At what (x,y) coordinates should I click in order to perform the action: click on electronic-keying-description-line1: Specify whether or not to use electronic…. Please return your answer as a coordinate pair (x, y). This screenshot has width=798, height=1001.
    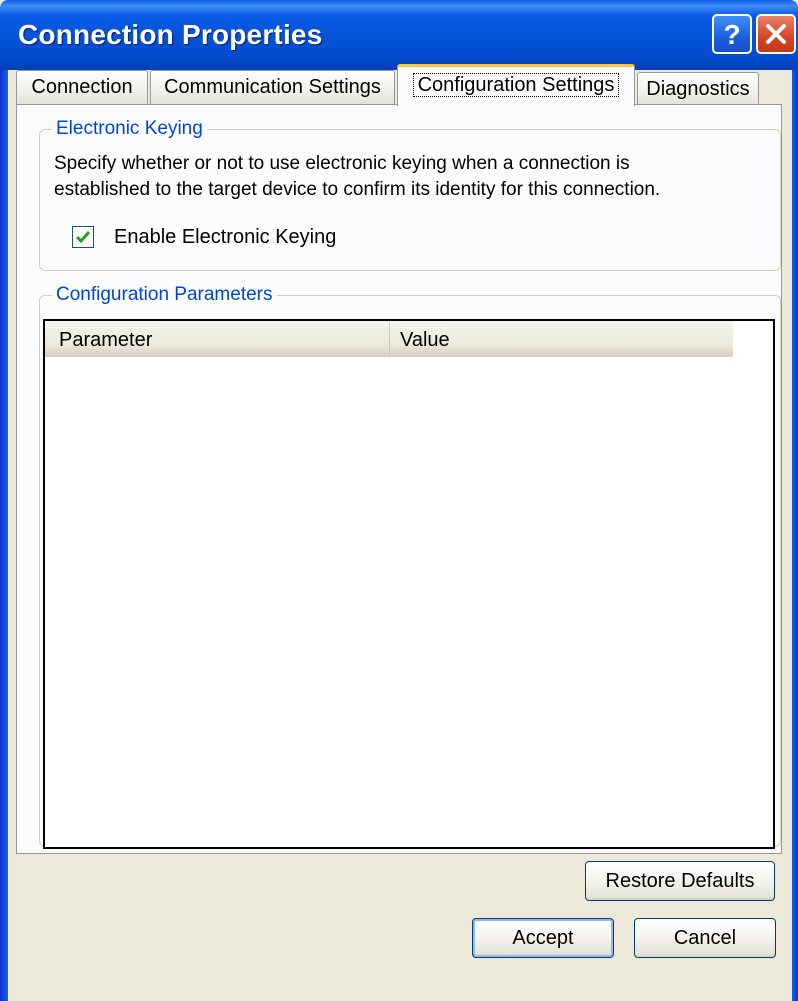
    Looking at the image, I should click on (342, 163).